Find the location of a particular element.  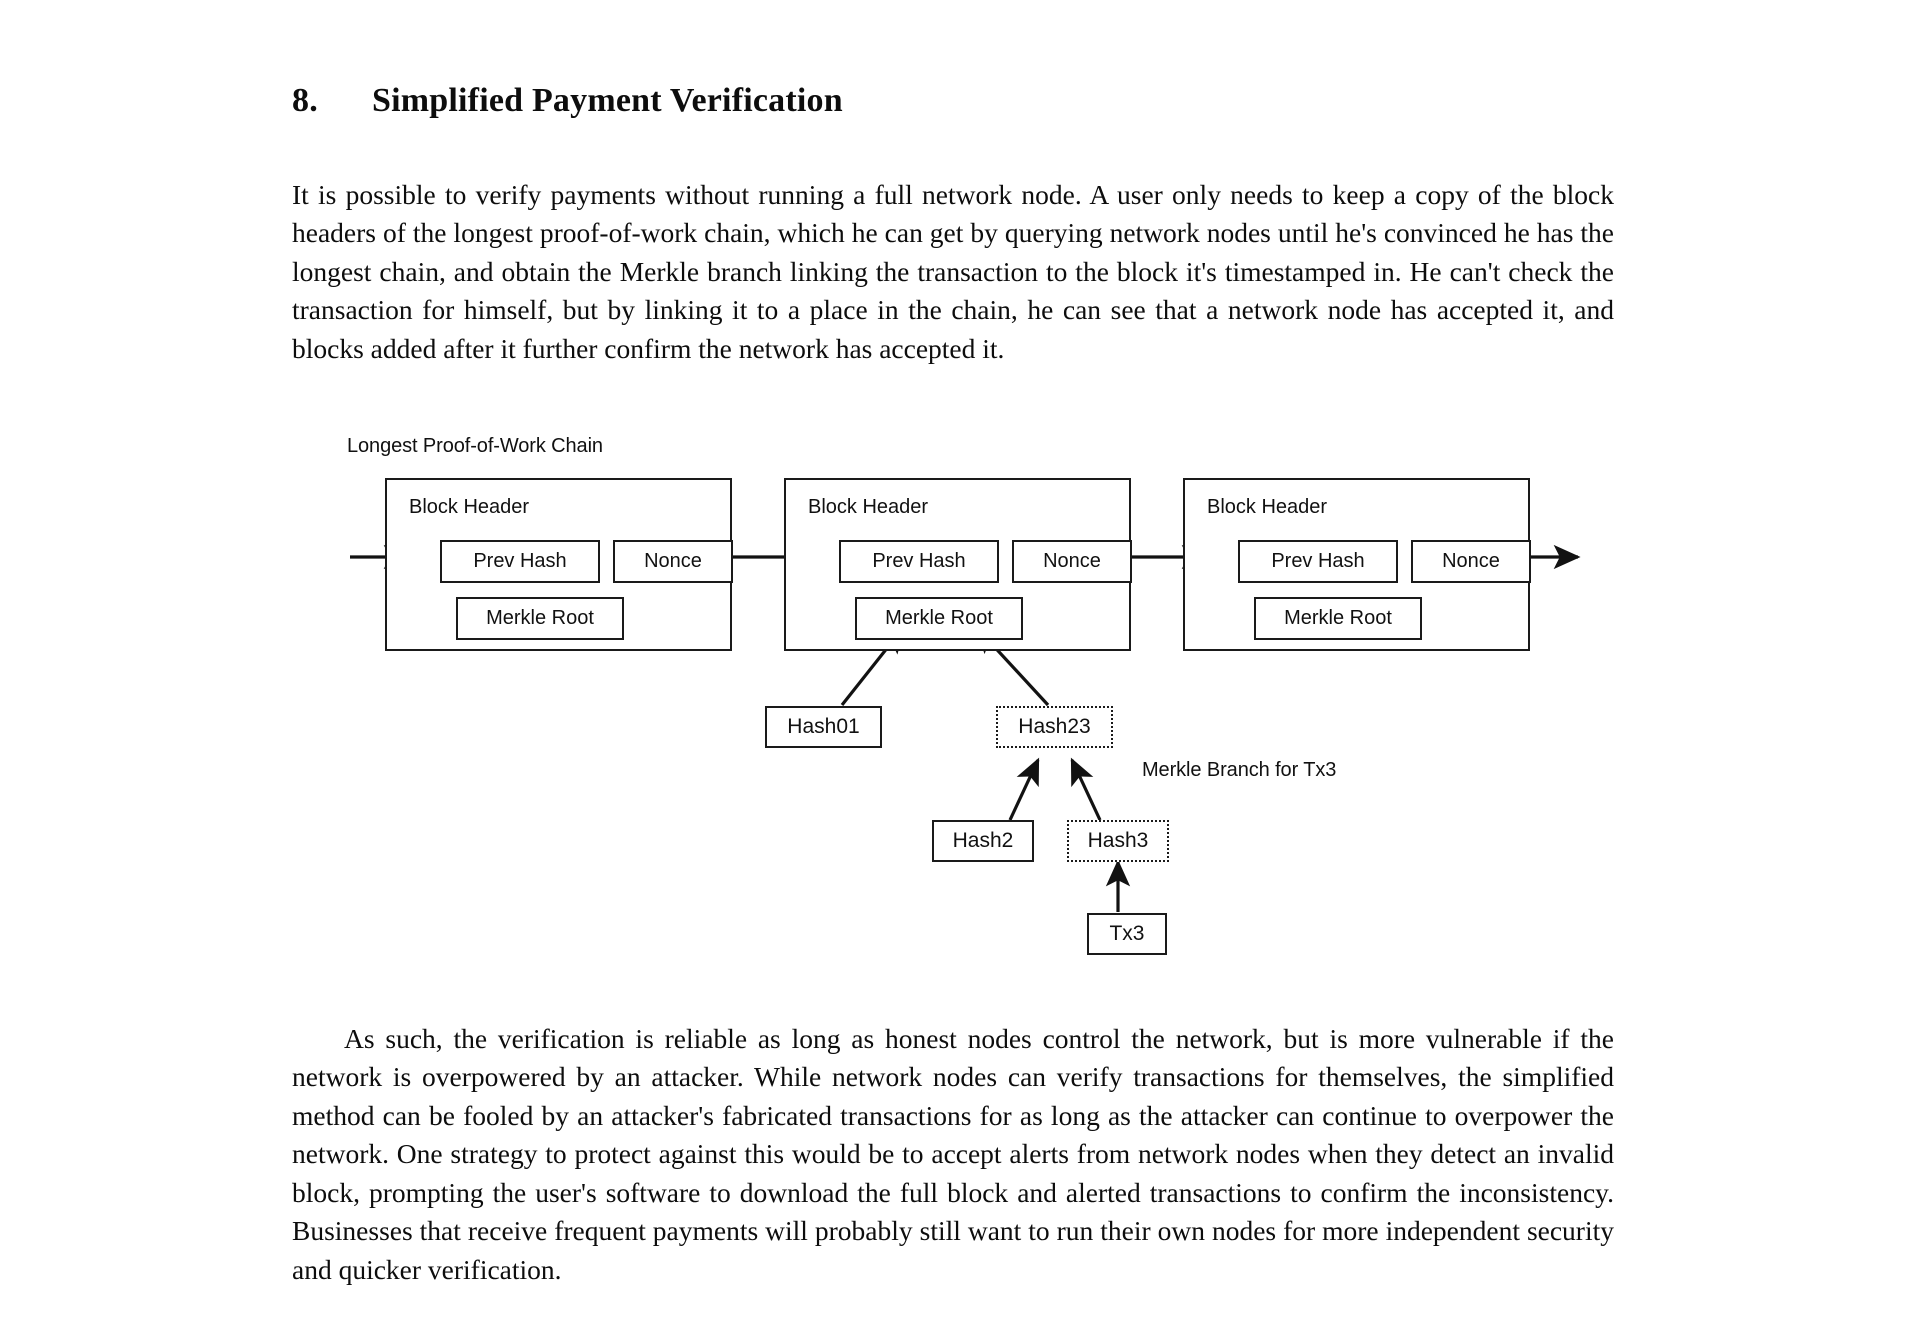

block-header-1: Block Header Prev Hash Nonce Merkle Root is located at coordinates (559, 564).